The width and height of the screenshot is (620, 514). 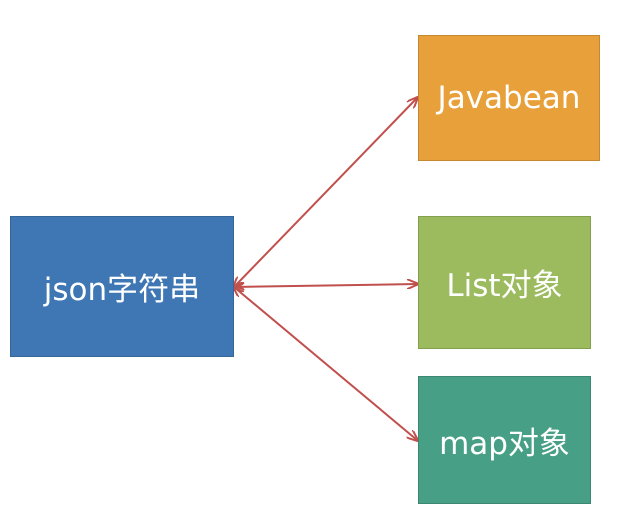 I want to click on list-object-box: List对象, so click(x=504, y=282).